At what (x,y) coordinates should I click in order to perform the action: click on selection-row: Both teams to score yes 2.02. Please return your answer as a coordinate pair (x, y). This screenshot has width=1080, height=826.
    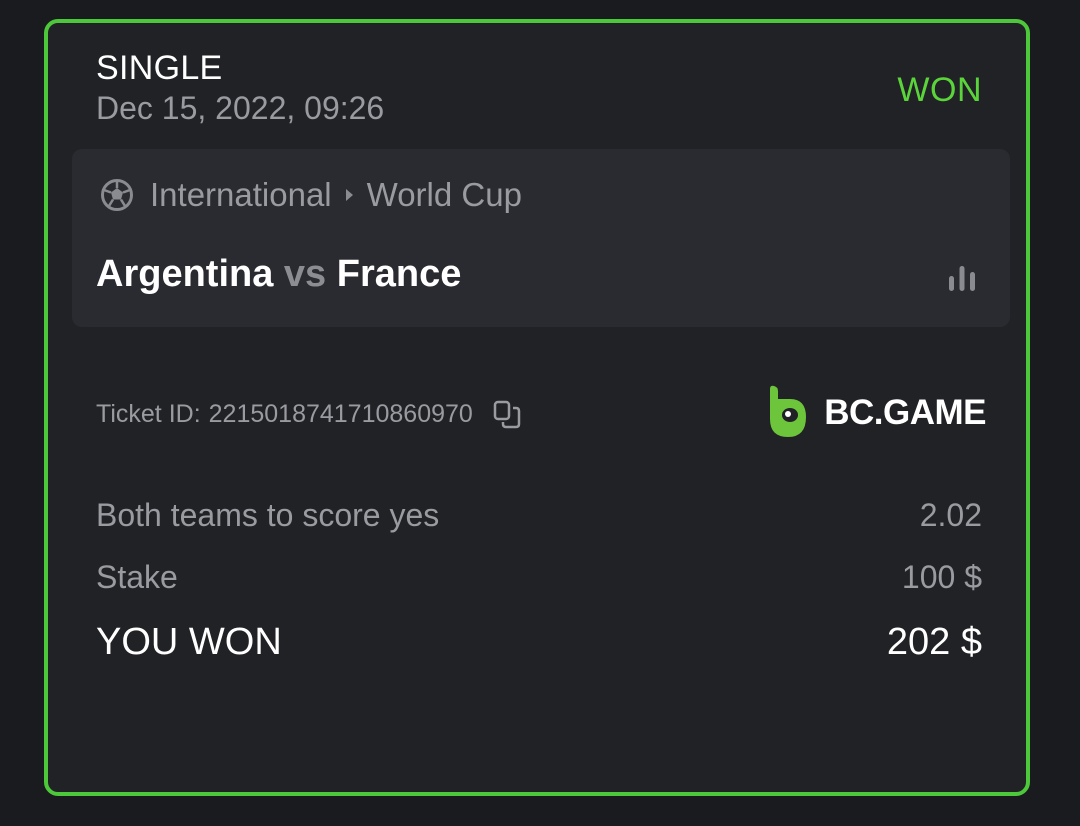
    Looking at the image, I should click on (539, 515).